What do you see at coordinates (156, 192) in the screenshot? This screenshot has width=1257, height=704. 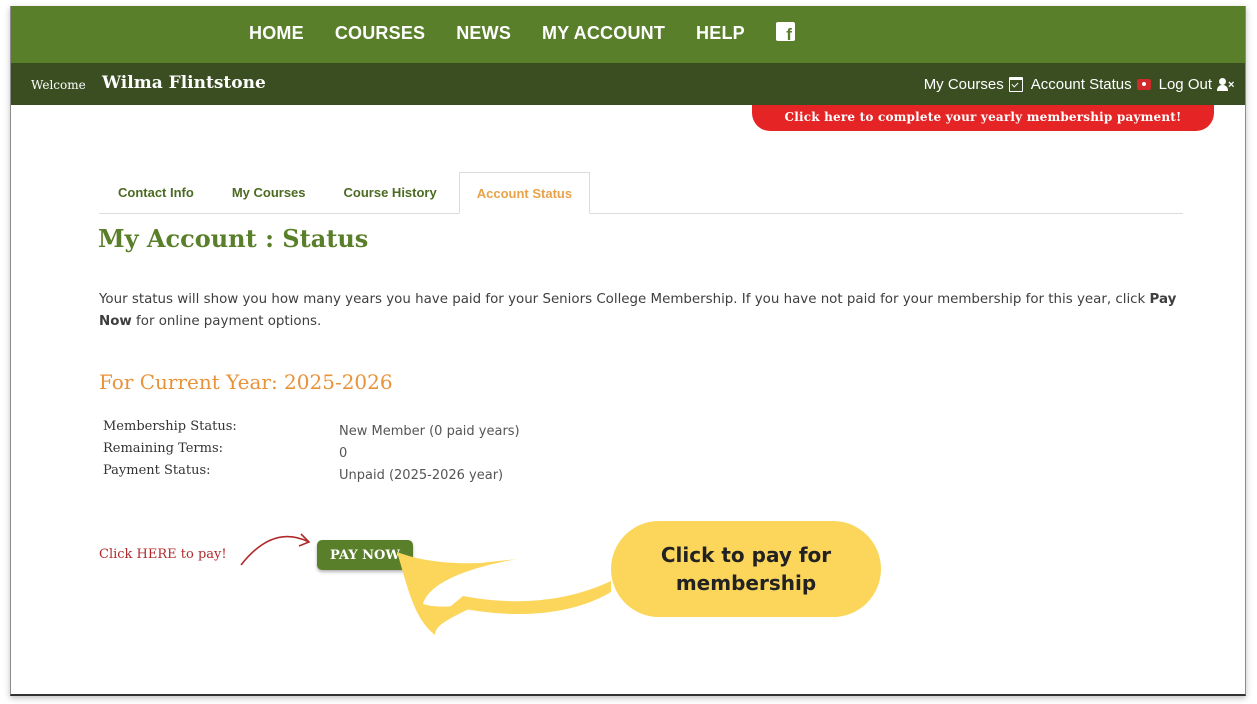 I see `tab-contact-info: Contact Info` at bounding box center [156, 192].